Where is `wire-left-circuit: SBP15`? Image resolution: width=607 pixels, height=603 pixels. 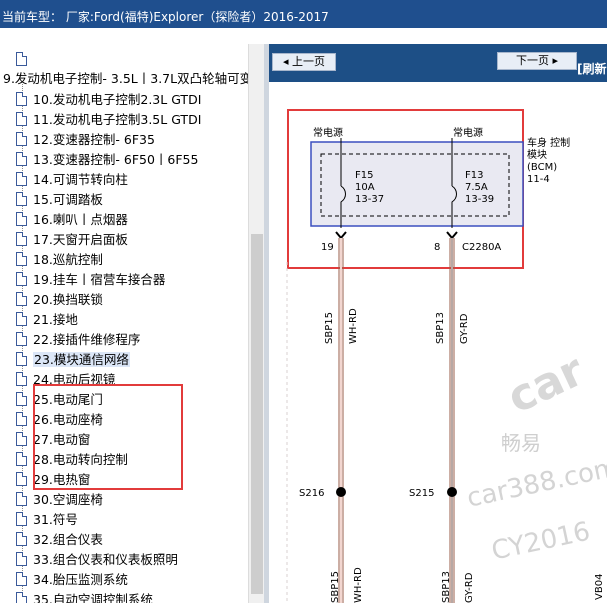
wire-left-circuit: SBP15 is located at coordinates (329, 328).